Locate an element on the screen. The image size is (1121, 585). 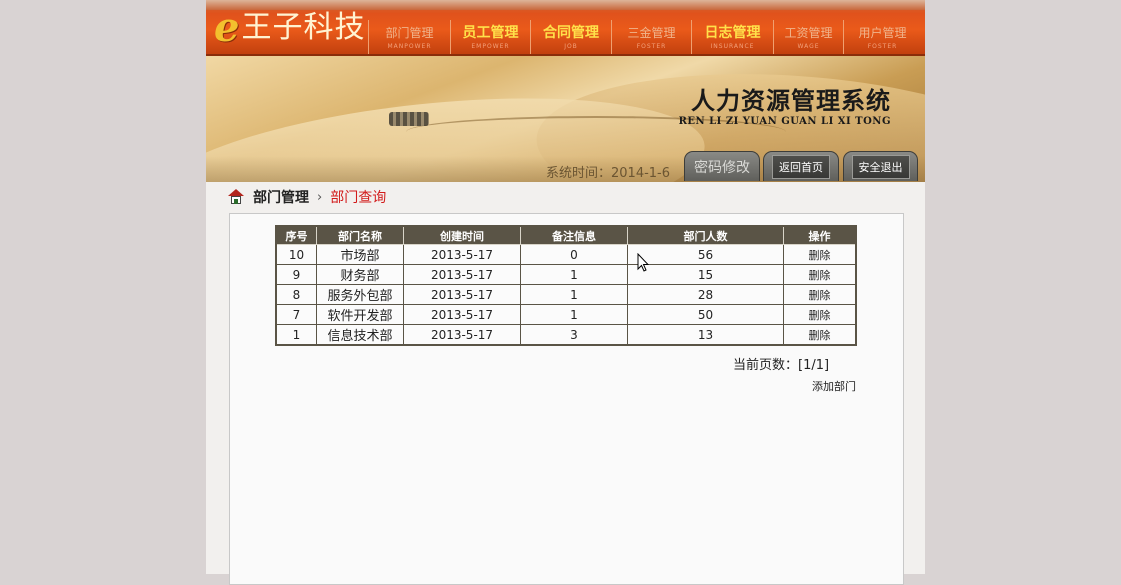
nav-item-0: 部门管理 MANPOWER is located at coordinates (409, 37).